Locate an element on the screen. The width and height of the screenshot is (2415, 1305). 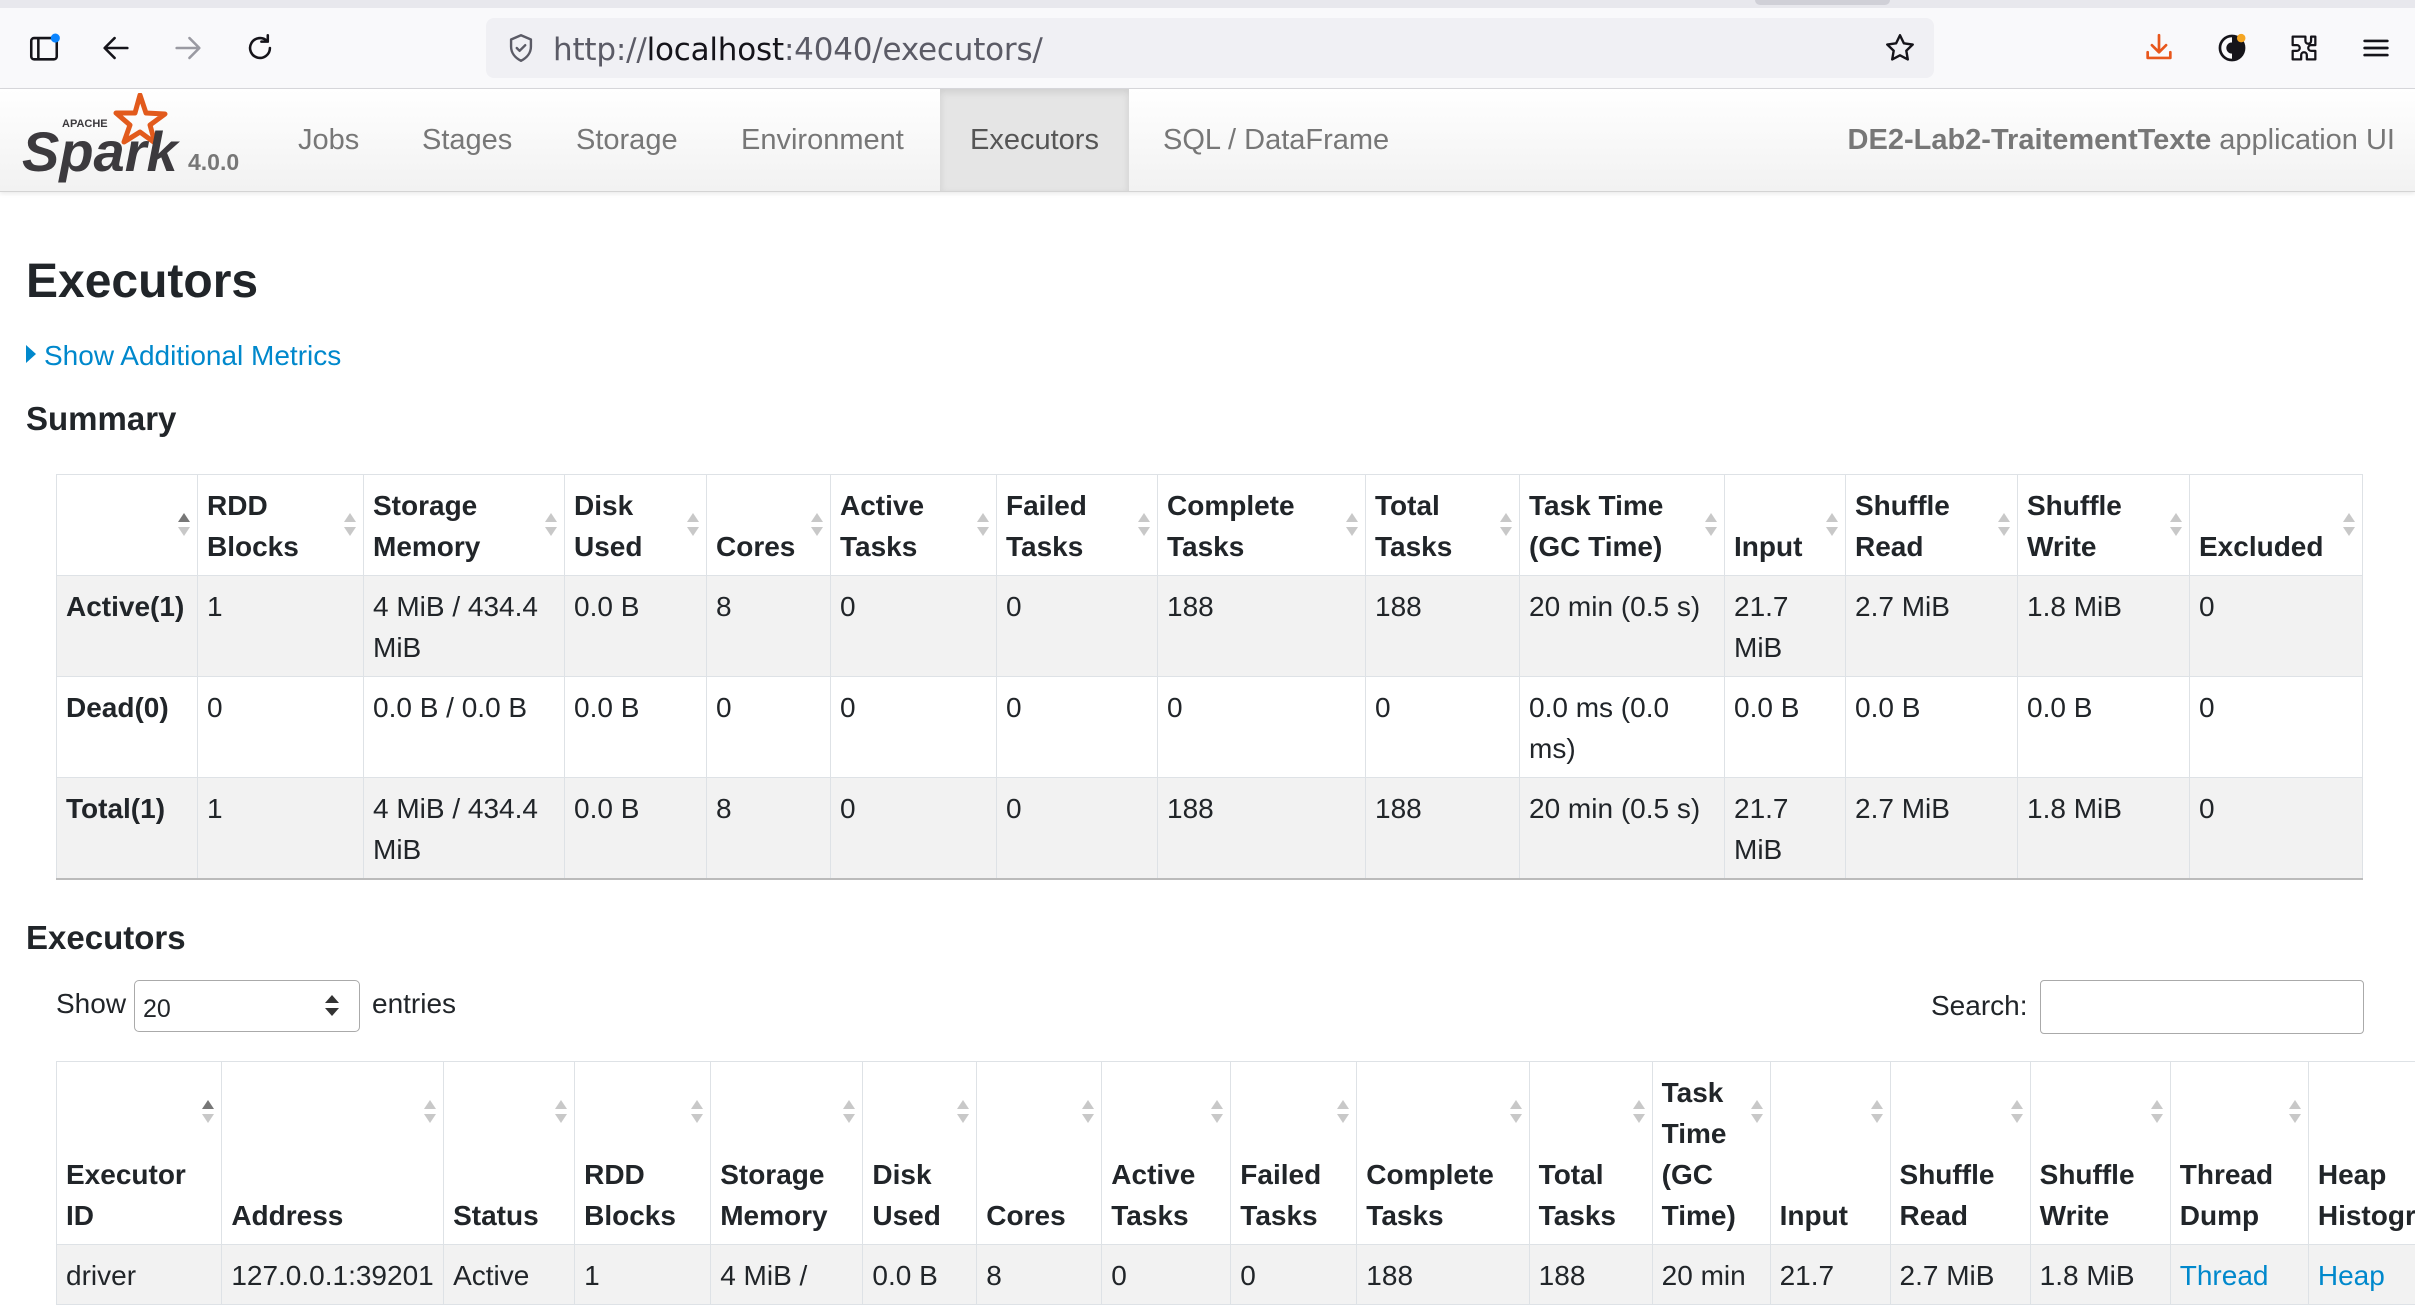
tab-jobs: Jobs is located at coordinates (328, 140).